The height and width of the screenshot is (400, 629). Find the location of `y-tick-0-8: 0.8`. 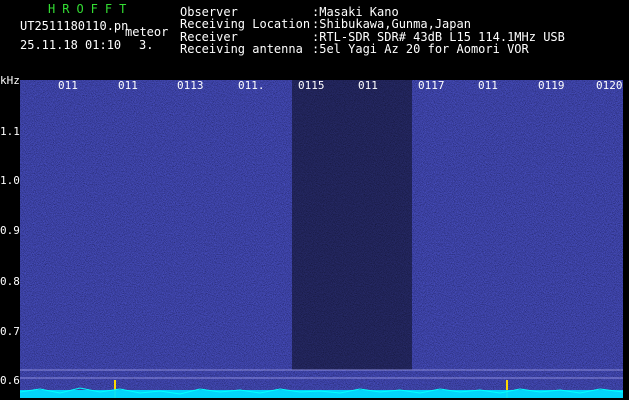

y-tick-0-8: 0.8 is located at coordinates (10, 281).